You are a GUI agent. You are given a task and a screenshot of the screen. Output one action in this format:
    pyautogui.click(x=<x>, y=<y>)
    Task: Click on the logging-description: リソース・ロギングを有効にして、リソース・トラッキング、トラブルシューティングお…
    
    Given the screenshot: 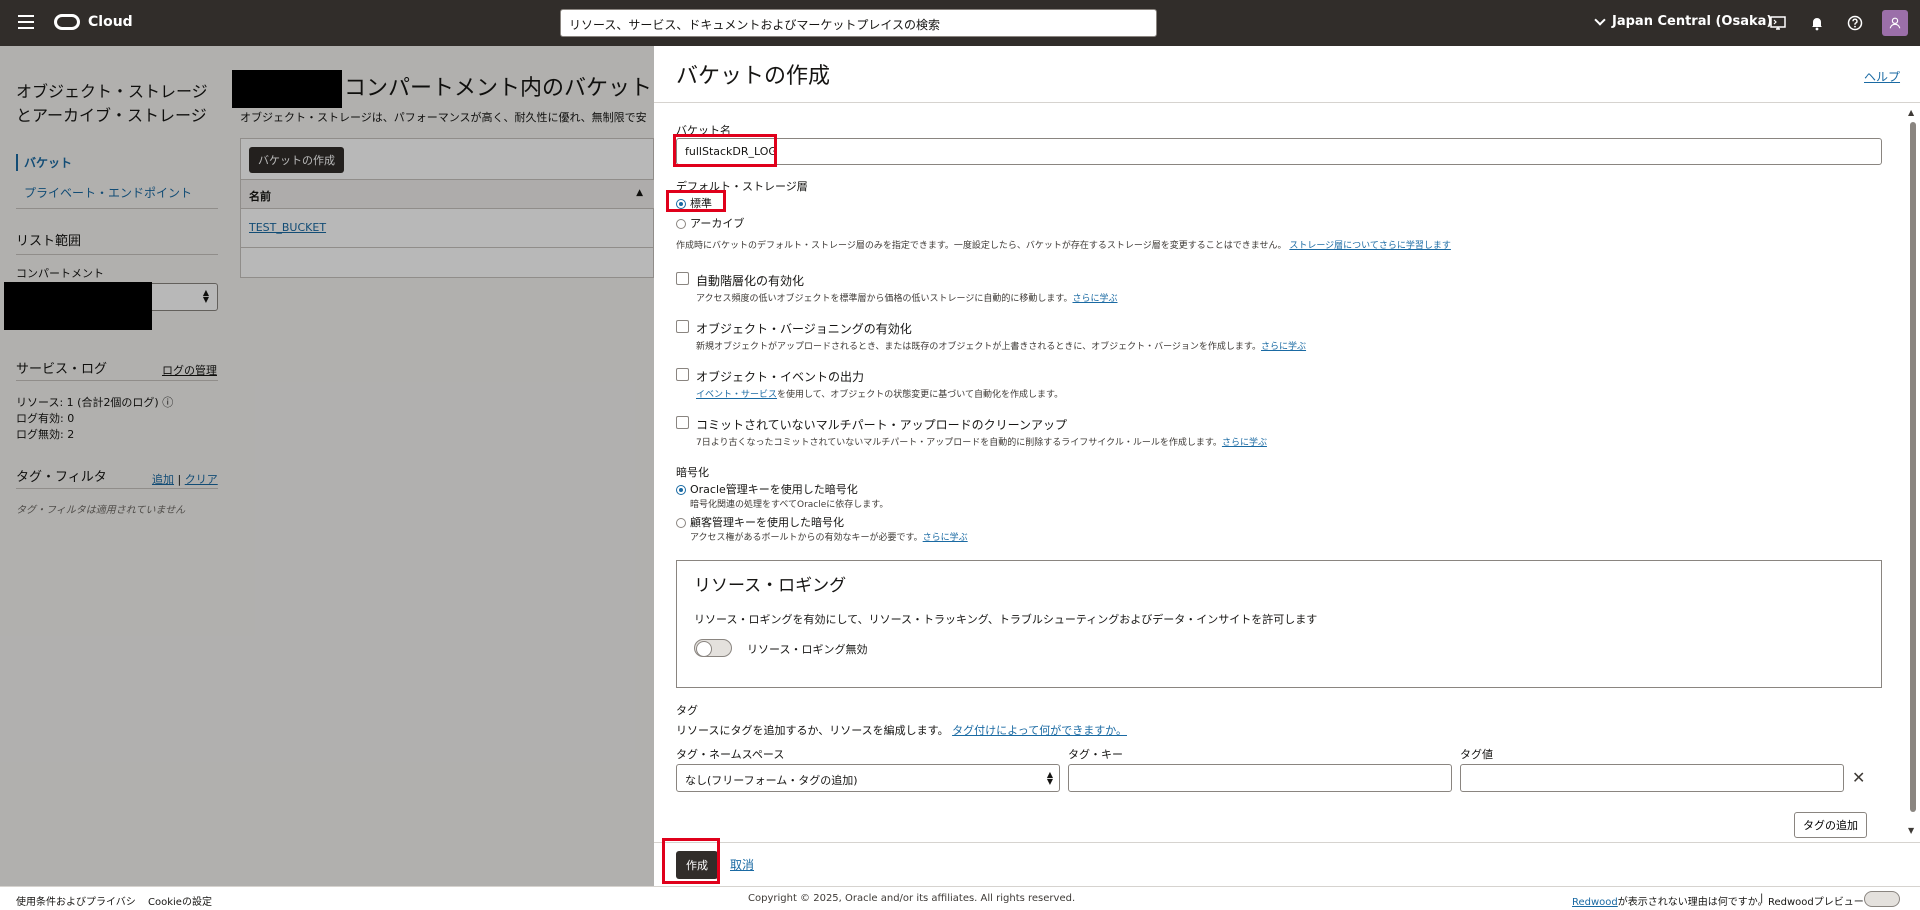 What is the action you would take?
    pyautogui.click(x=1006, y=619)
    